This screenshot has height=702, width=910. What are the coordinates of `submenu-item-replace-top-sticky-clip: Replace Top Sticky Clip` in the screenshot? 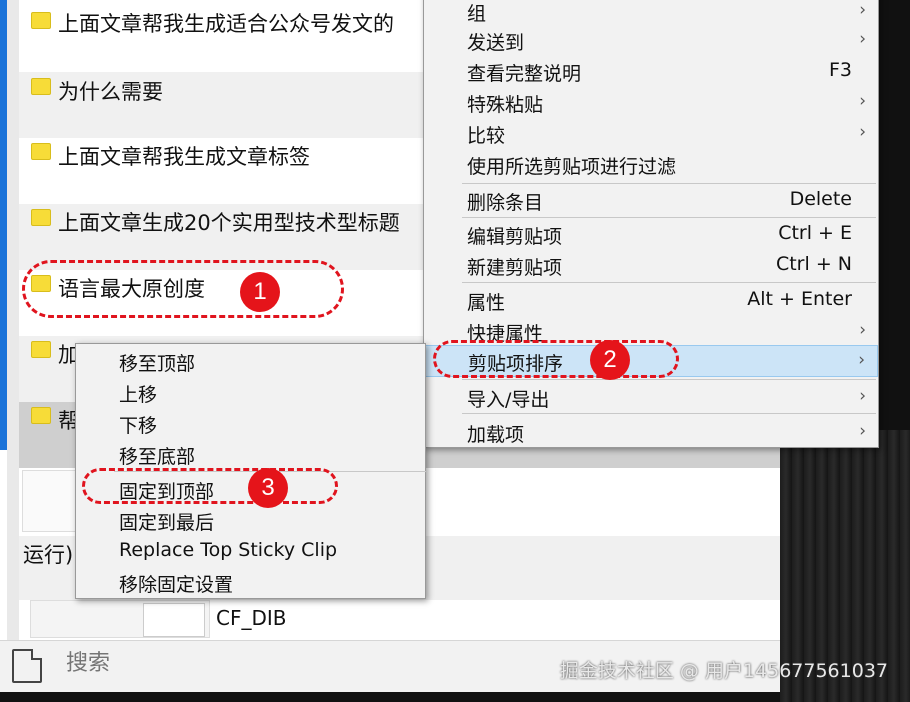 It's located at (250, 551).